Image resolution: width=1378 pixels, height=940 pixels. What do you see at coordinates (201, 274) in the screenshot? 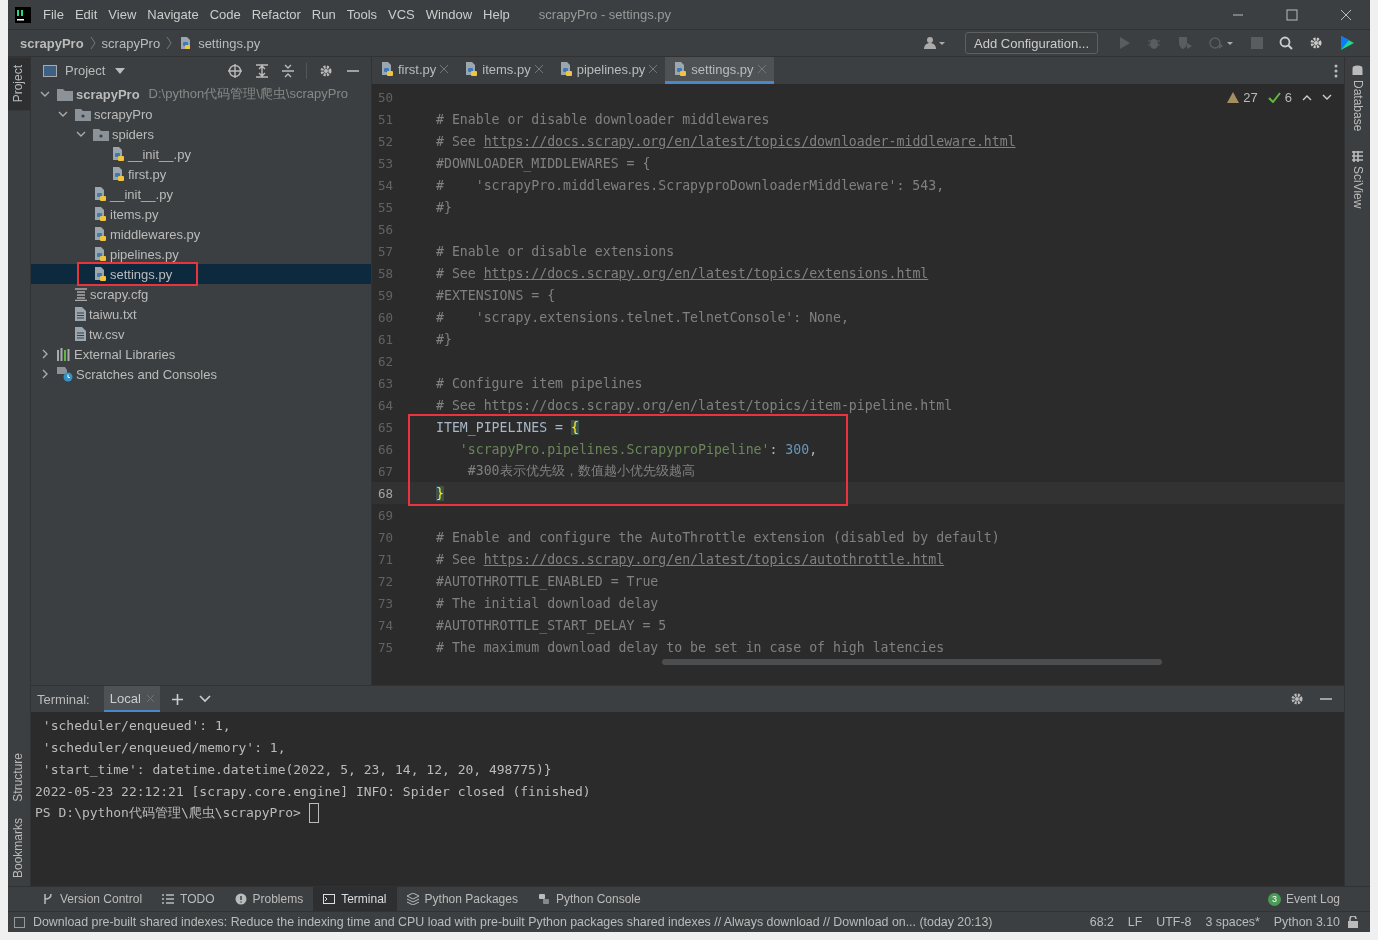
I see `tree-row: settings.py` at bounding box center [201, 274].